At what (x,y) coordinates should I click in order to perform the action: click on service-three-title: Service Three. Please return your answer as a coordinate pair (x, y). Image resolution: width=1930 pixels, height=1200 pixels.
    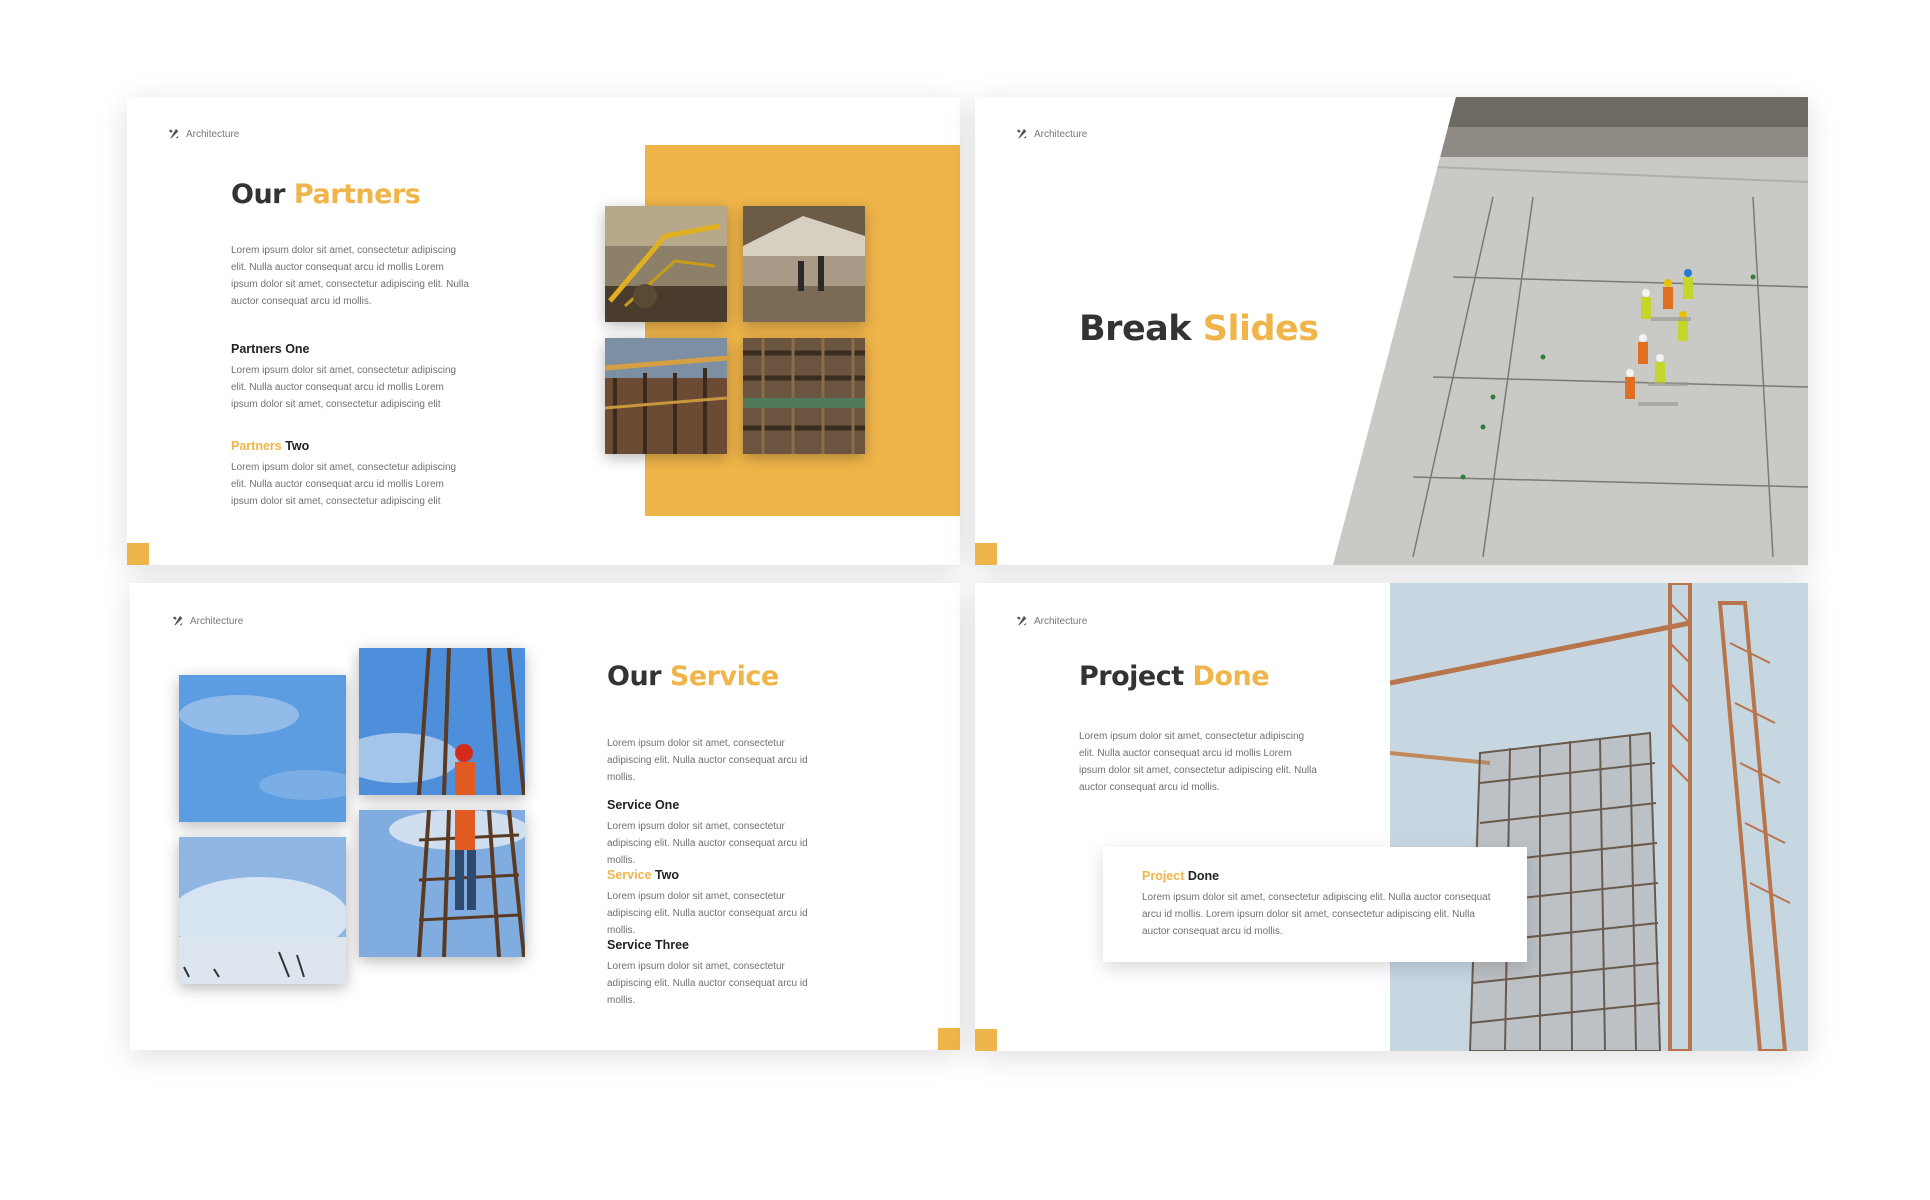
    Looking at the image, I should click on (648, 945).